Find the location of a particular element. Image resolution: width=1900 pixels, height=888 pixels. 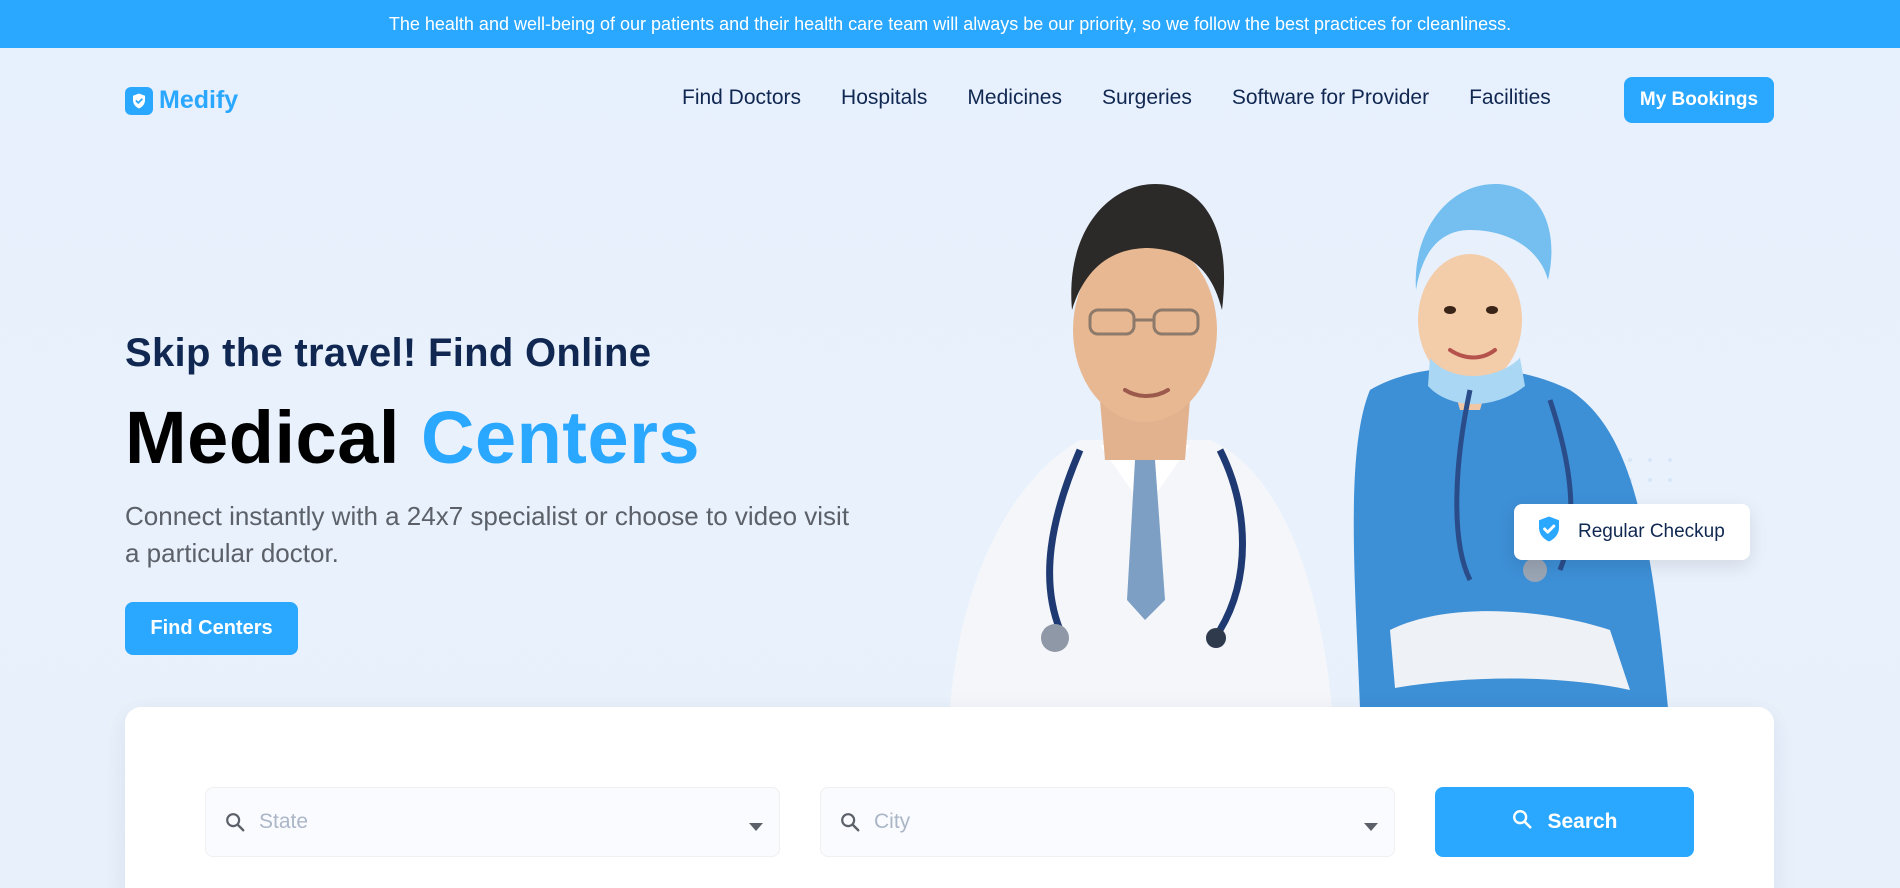

logo-link: Medify is located at coordinates (181, 100).